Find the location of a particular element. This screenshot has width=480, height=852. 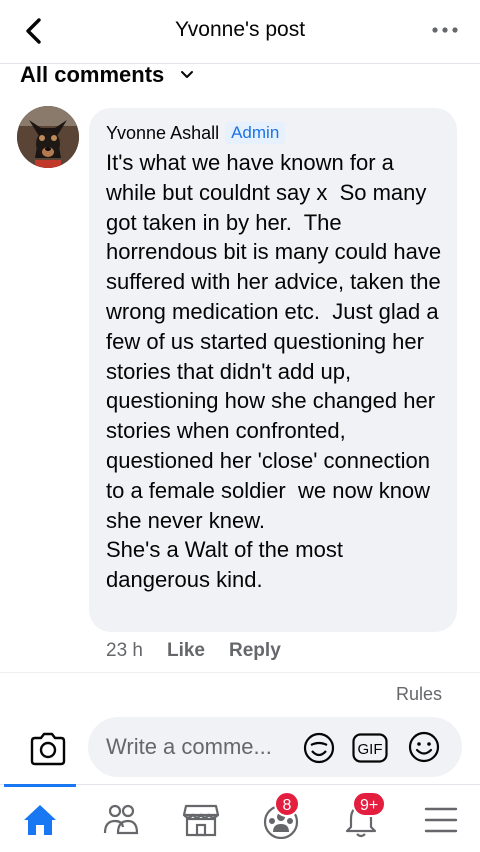

gif-icon-label: GIF is located at coordinates (370, 749).